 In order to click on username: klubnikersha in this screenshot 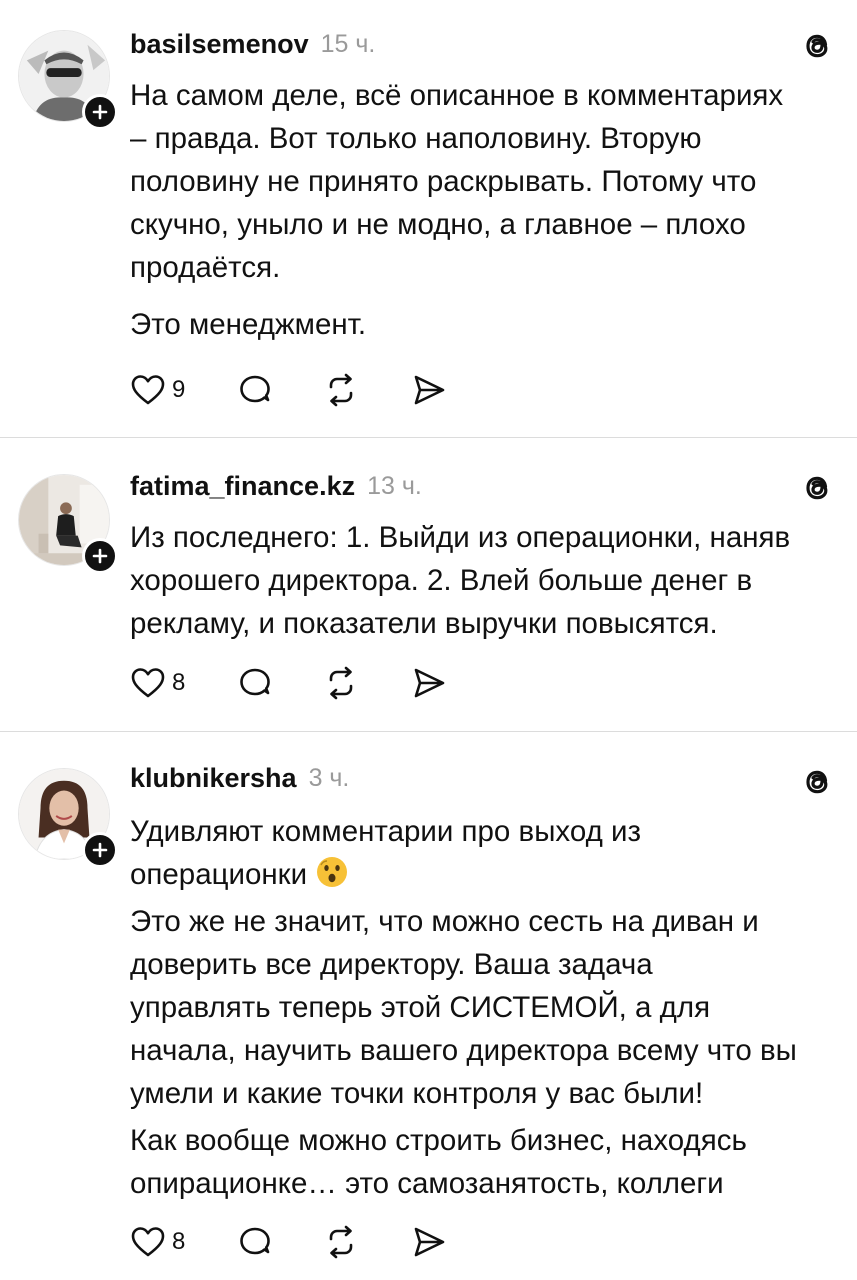, I will do `click(213, 778)`.